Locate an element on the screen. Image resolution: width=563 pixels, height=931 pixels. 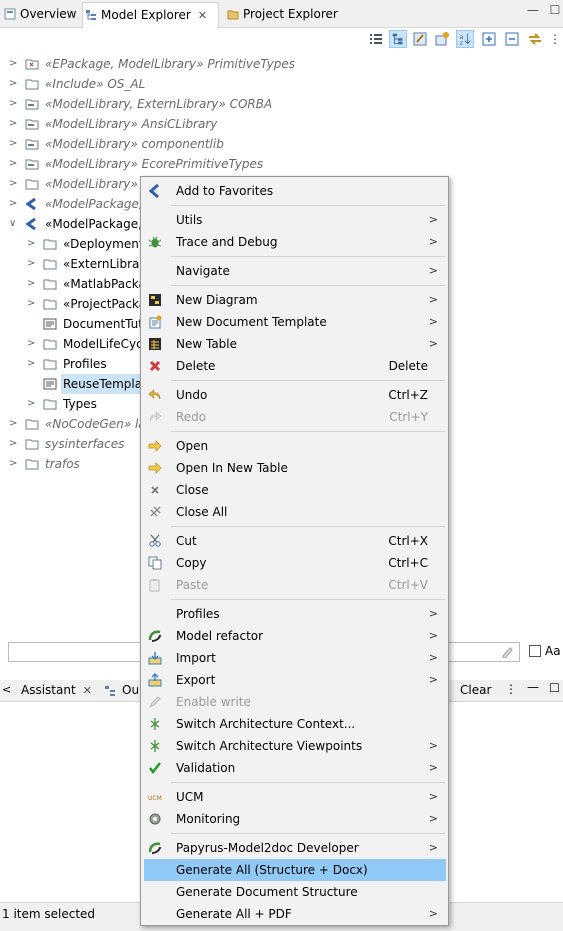
menu-item-generate-all-pdf: Generate All + PDF > is located at coordinates (295, 914).